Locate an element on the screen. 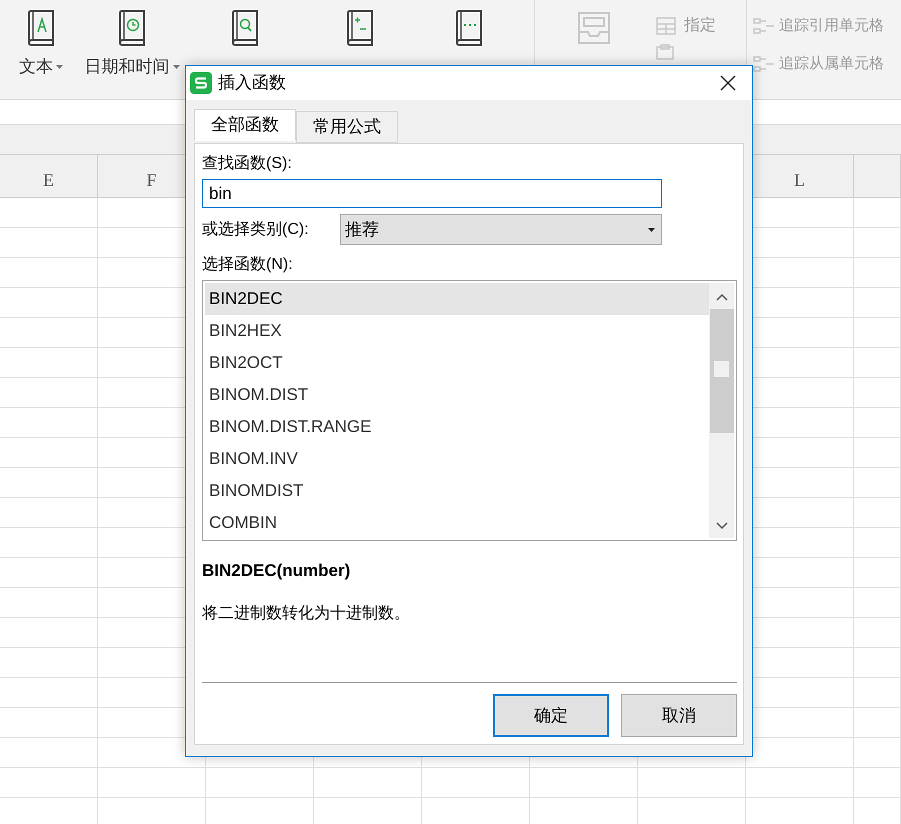 Image resolution: width=901 pixels, height=824 pixels. dialog-title: 插入函数 is located at coordinates (252, 83).